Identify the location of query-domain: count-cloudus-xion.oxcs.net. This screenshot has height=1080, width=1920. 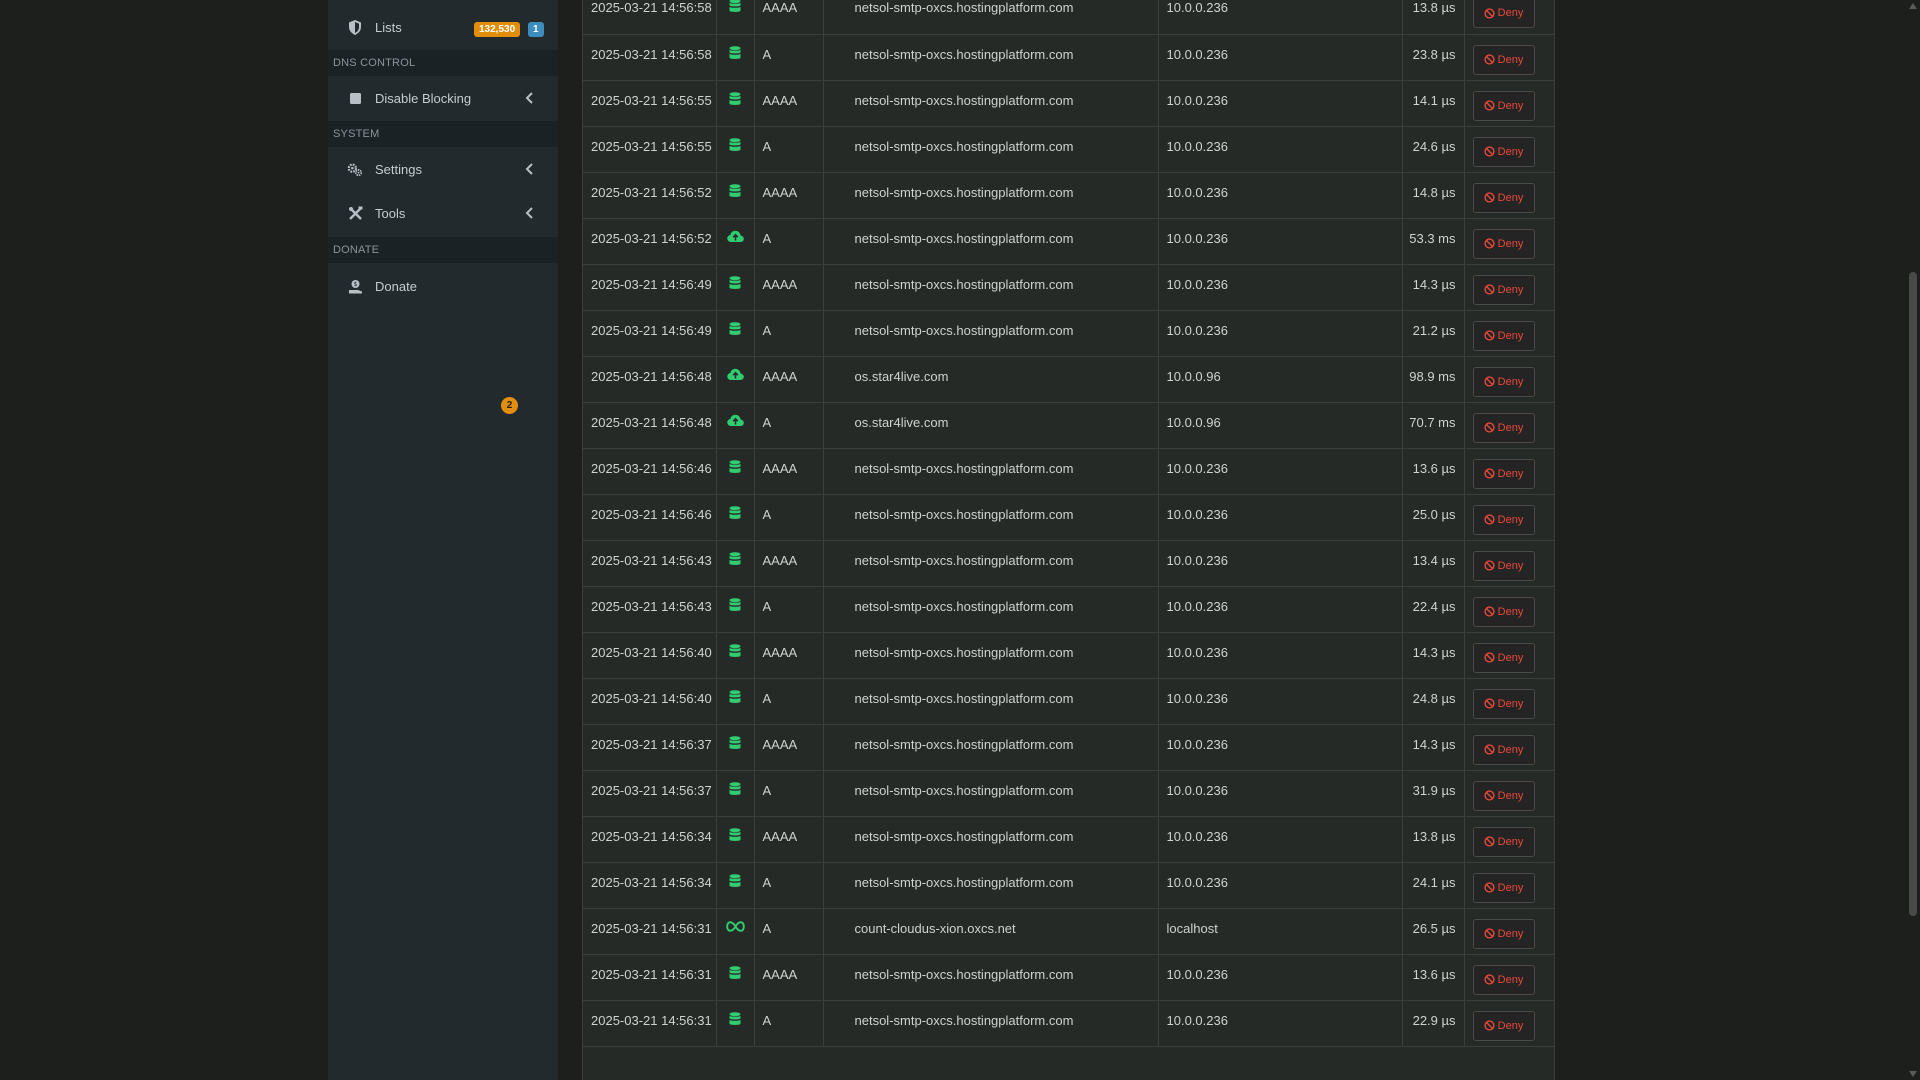
(991, 931).